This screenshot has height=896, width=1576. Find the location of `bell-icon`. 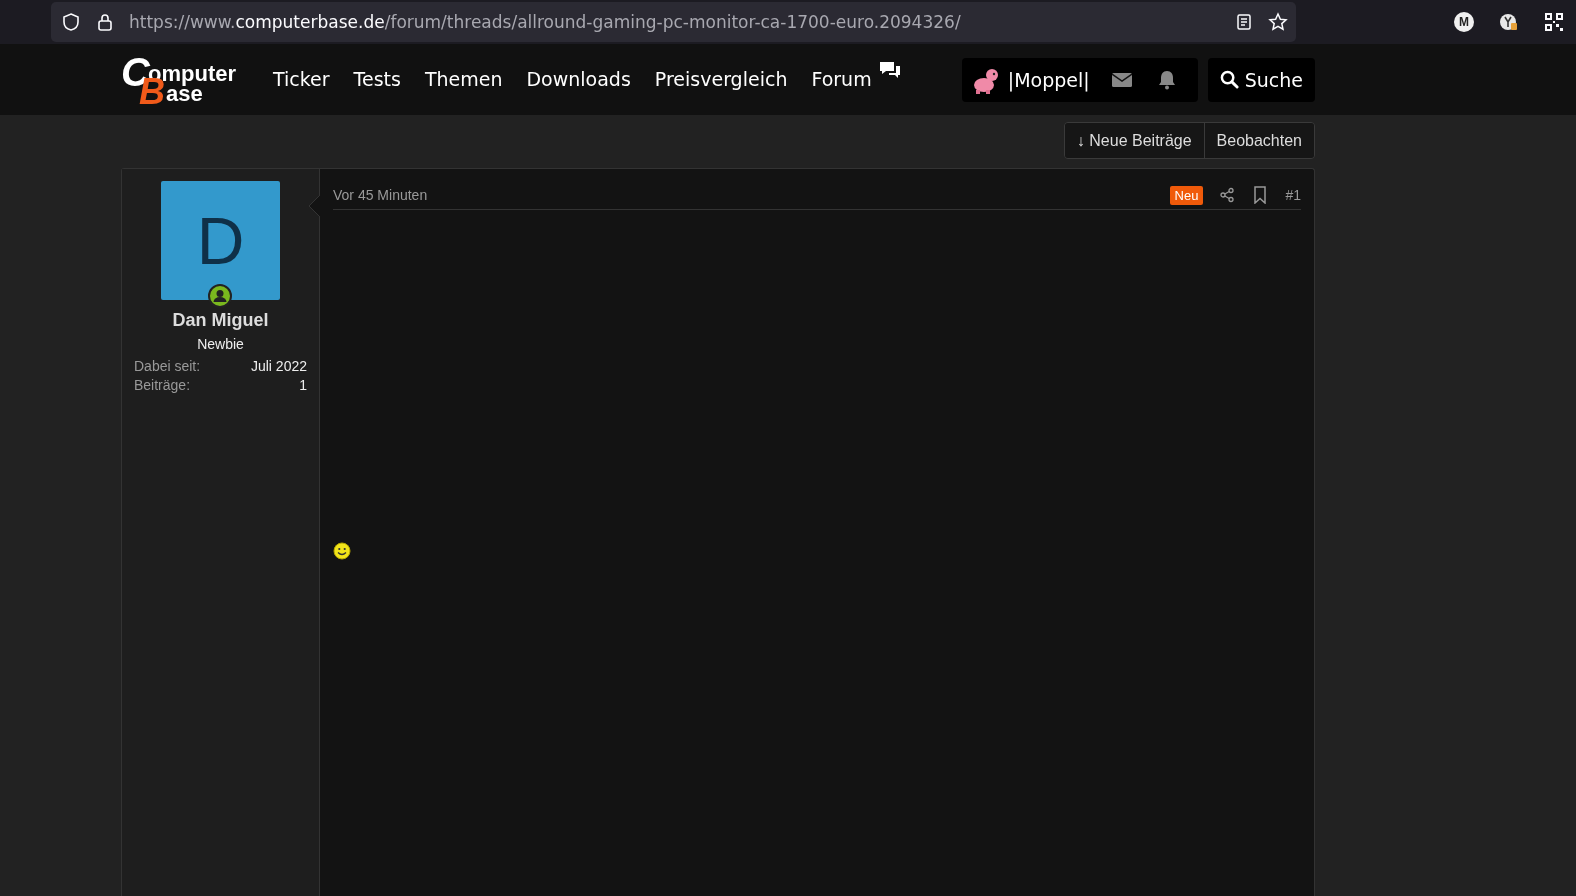

bell-icon is located at coordinates (1166, 79).